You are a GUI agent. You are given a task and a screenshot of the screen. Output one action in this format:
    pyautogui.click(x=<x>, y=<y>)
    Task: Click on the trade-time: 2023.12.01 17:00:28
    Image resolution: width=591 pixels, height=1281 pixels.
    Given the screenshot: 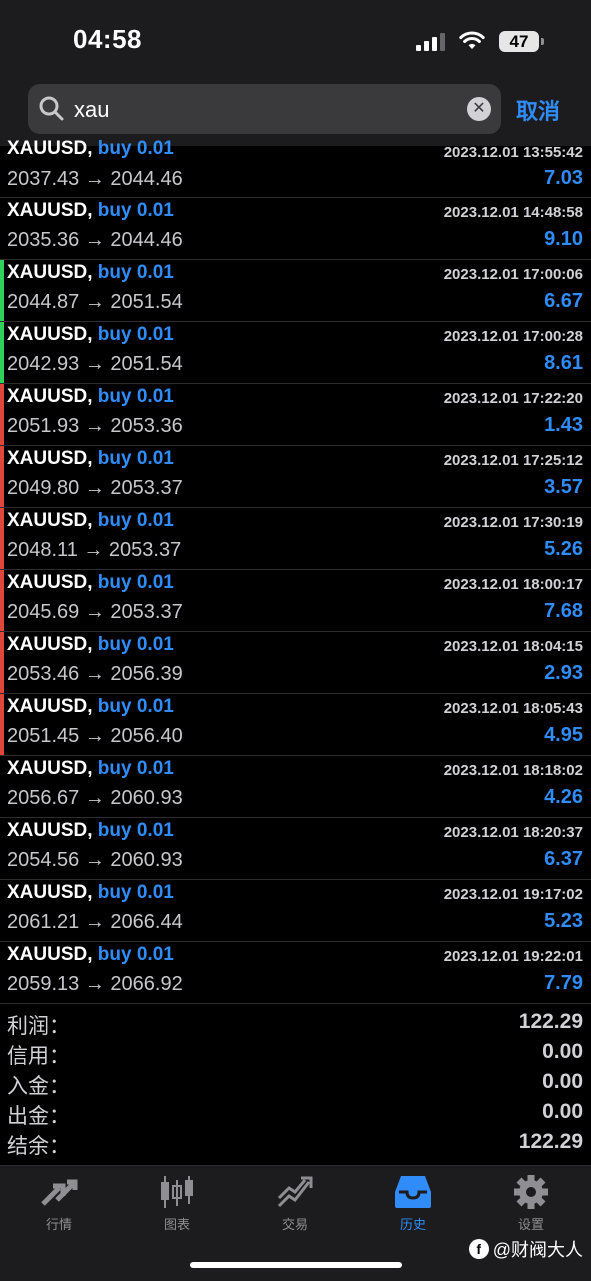 What is the action you would take?
    pyautogui.click(x=513, y=336)
    